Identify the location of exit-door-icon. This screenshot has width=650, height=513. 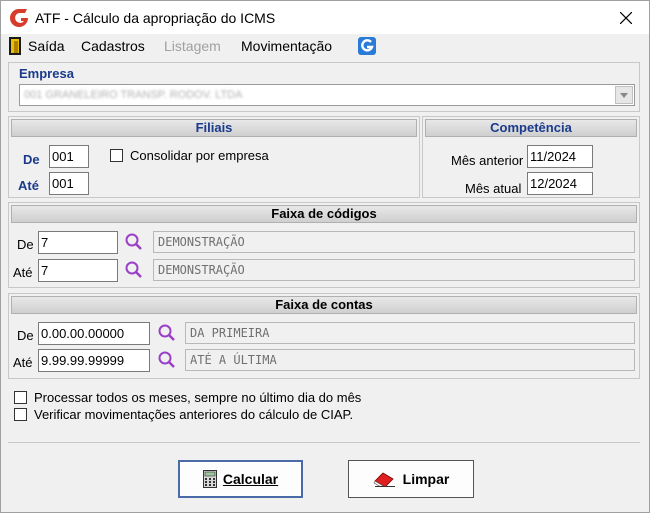
(15, 46).